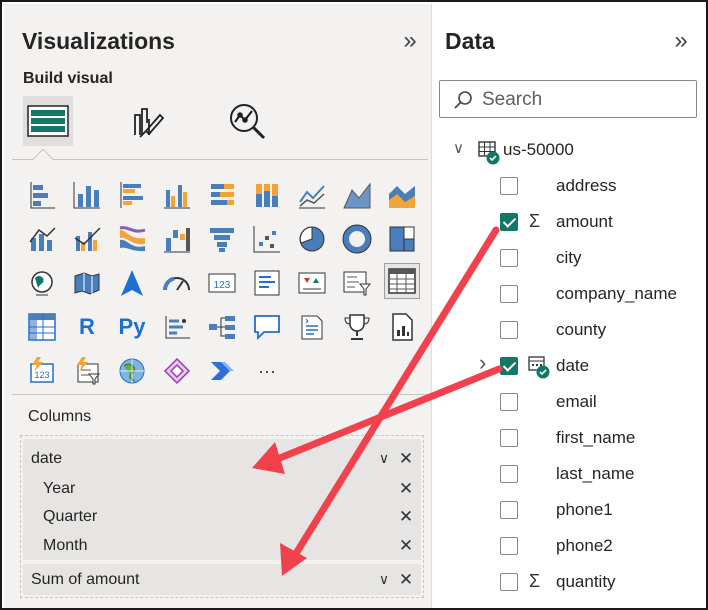  I want to click on power-automate-icon, so click(222, 371).